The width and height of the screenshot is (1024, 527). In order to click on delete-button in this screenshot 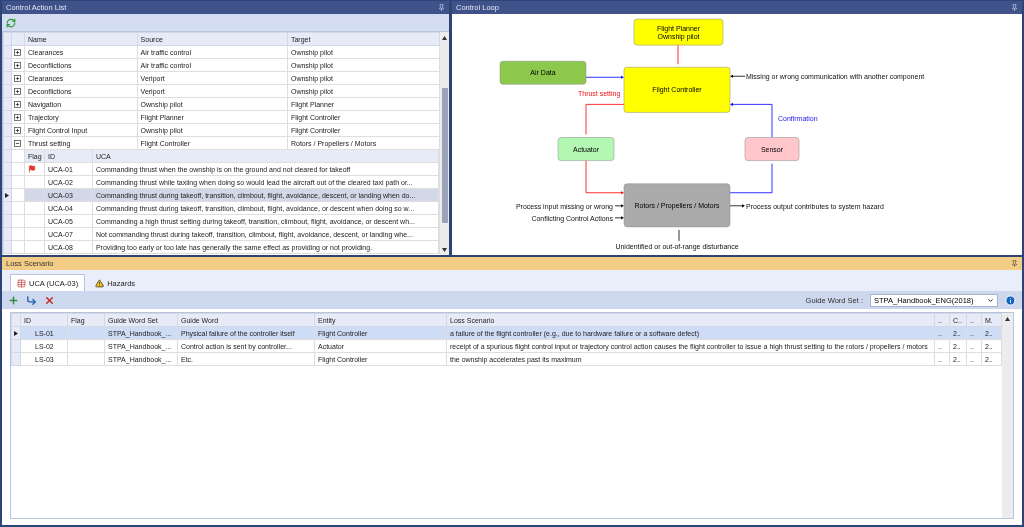, I will do `click(49, 300)`.